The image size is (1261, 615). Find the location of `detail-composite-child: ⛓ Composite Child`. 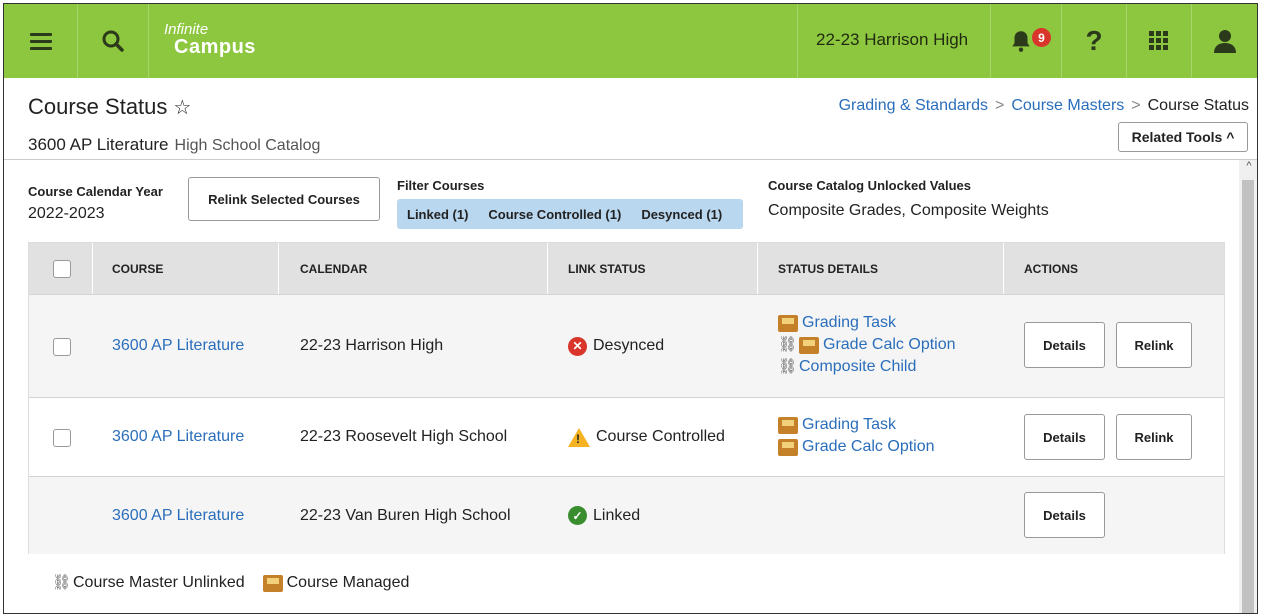

detail-composite-child: ⛓ Composite Child is located at coordinates (867, 367).